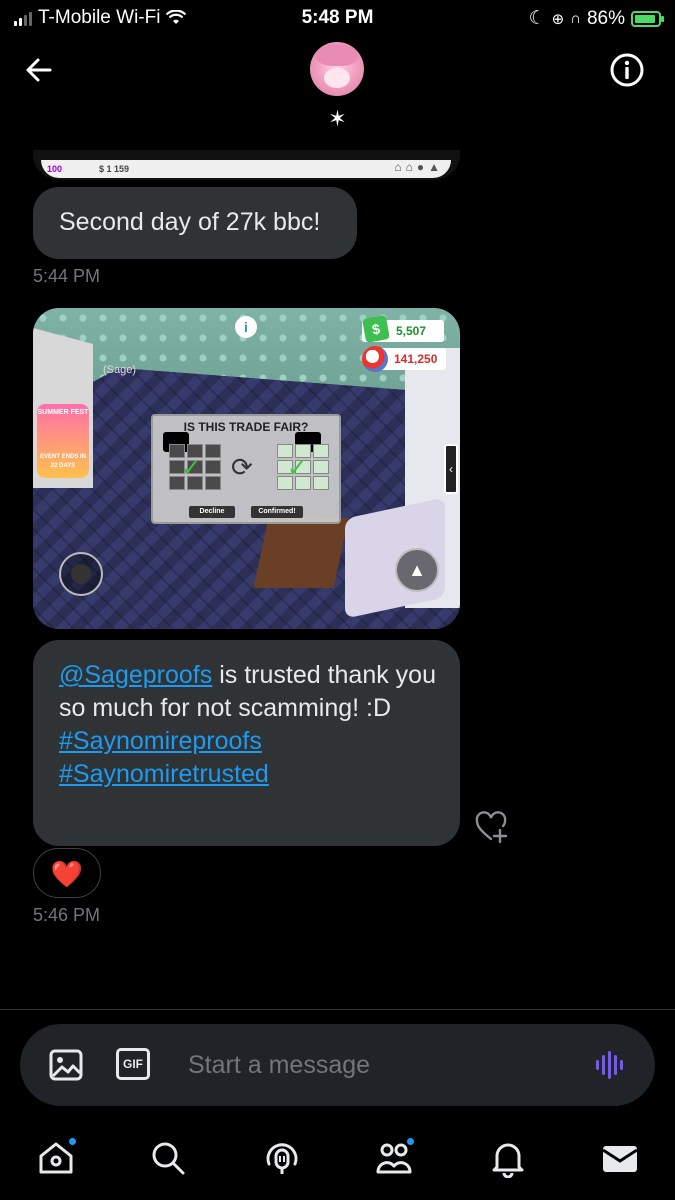 Image resolution: width=675 pixels, height=1200 pixels. What do you see at coordinates (246, 165) in the screenshot?
I see `previous-image-message: 100 $ 1 159 ⌂⌂●▲` at bounding box center [246, 165].